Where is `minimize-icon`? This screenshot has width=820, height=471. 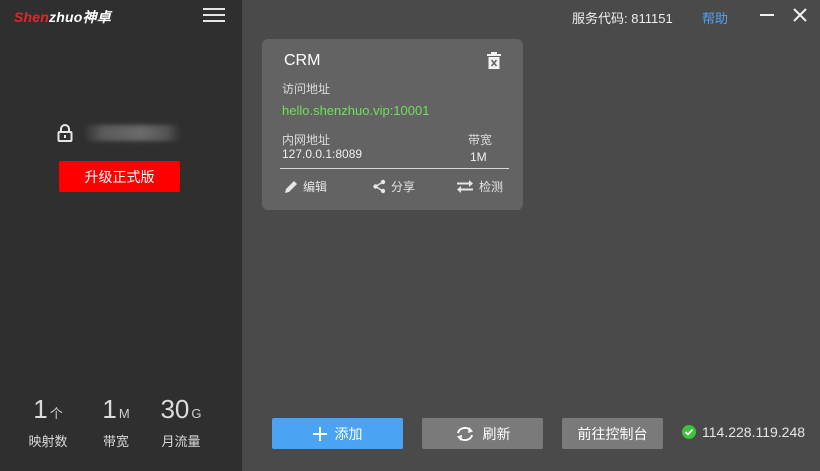
minimize-icon is located at coordinates (767, 15).